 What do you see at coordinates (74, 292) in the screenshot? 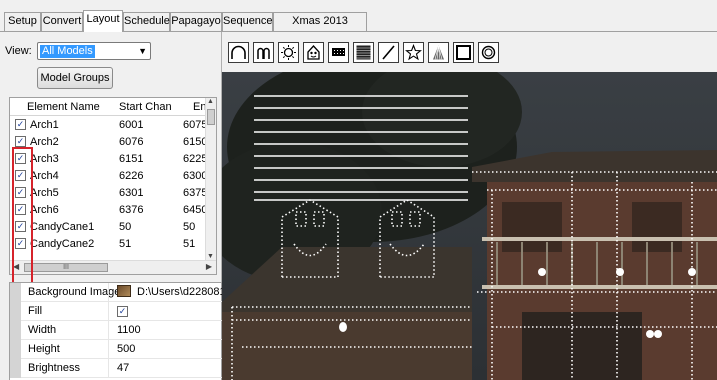
I see `property-name: Background Image` at bounding box center [74, 292].